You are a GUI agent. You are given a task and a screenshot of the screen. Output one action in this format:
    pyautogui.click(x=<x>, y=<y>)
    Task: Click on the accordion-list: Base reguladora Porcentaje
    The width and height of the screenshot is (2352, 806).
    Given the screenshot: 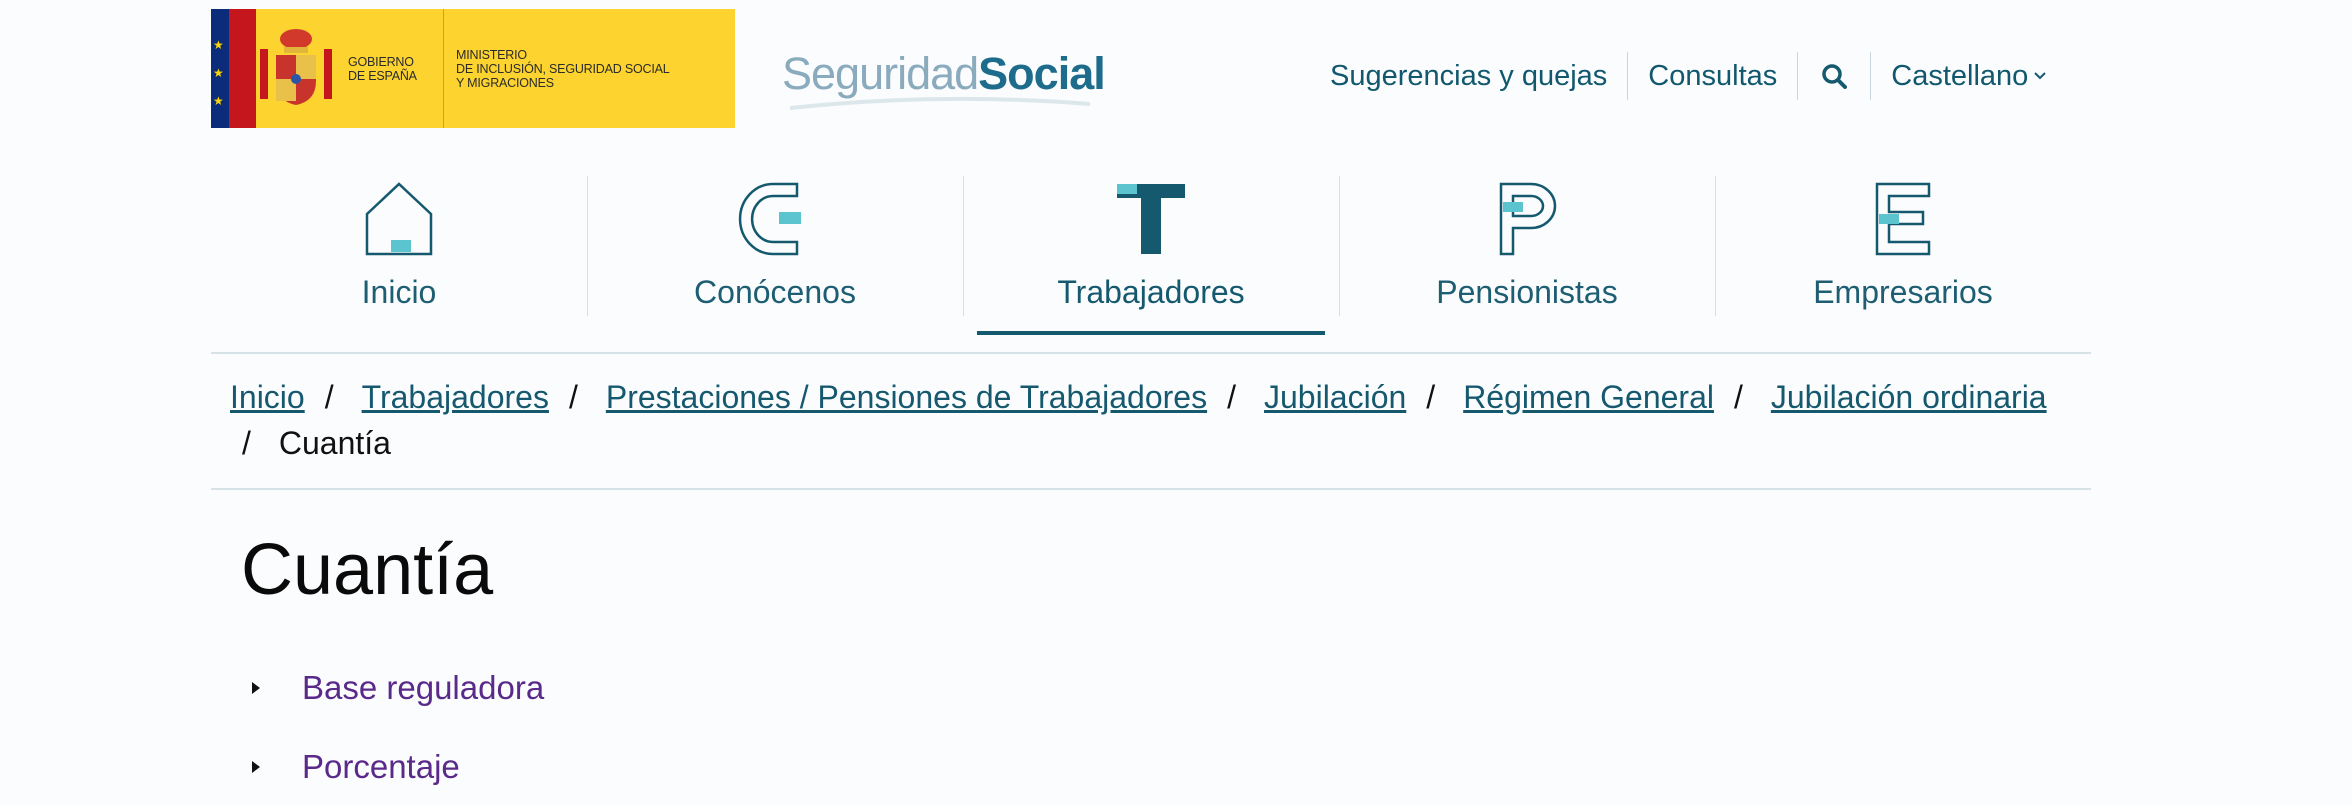 What is the action you would take?
    pyautogui.click(x=397, y=727)
    